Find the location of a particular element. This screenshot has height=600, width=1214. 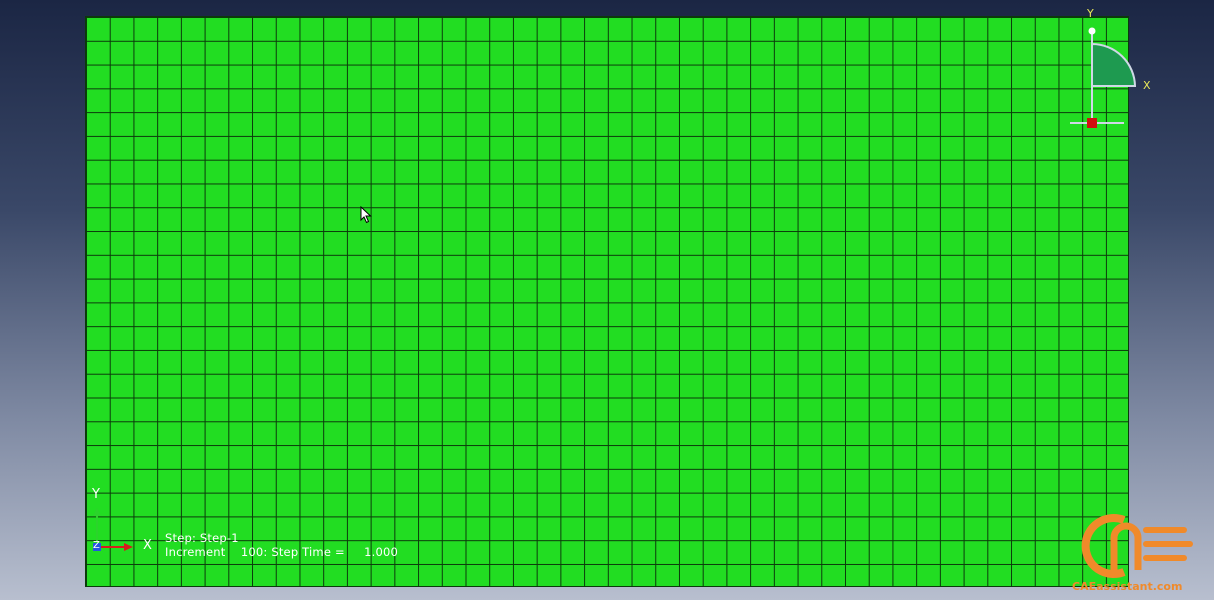

step-name-text: Step: Step-1 is located at coordinates (202, 538).